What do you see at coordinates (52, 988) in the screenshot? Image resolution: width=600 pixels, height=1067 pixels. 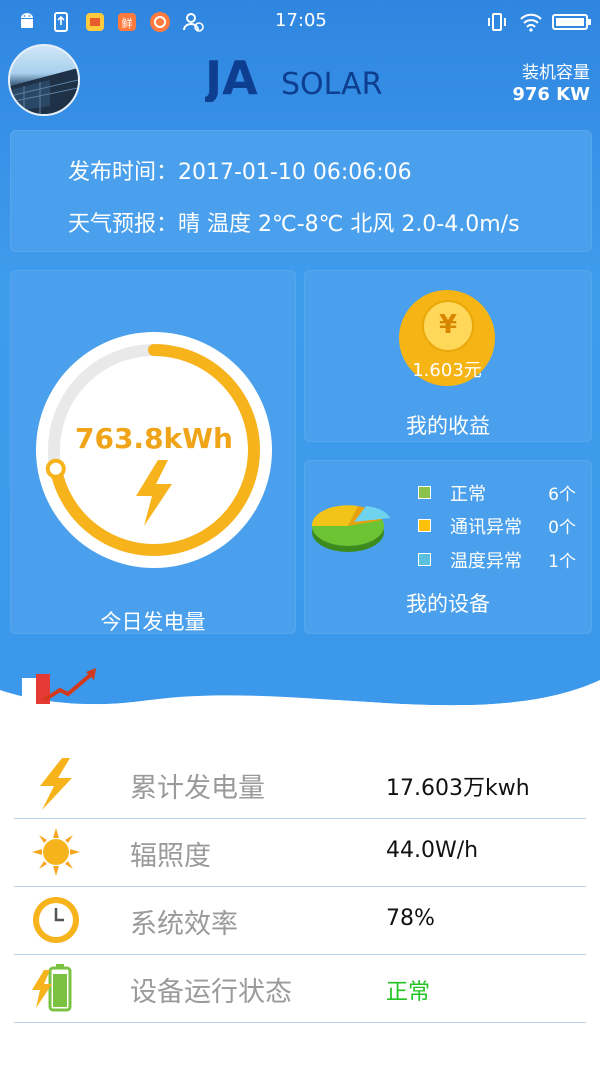 I see `battery-icon` at bounding box center [52, 988].